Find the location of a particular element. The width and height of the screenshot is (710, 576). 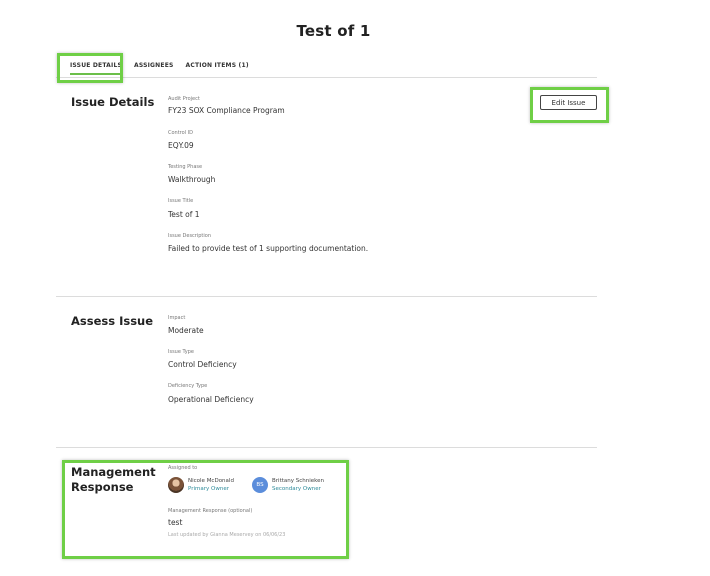

assignee-role: Secondary Owner is located at coordinates (296, 489).